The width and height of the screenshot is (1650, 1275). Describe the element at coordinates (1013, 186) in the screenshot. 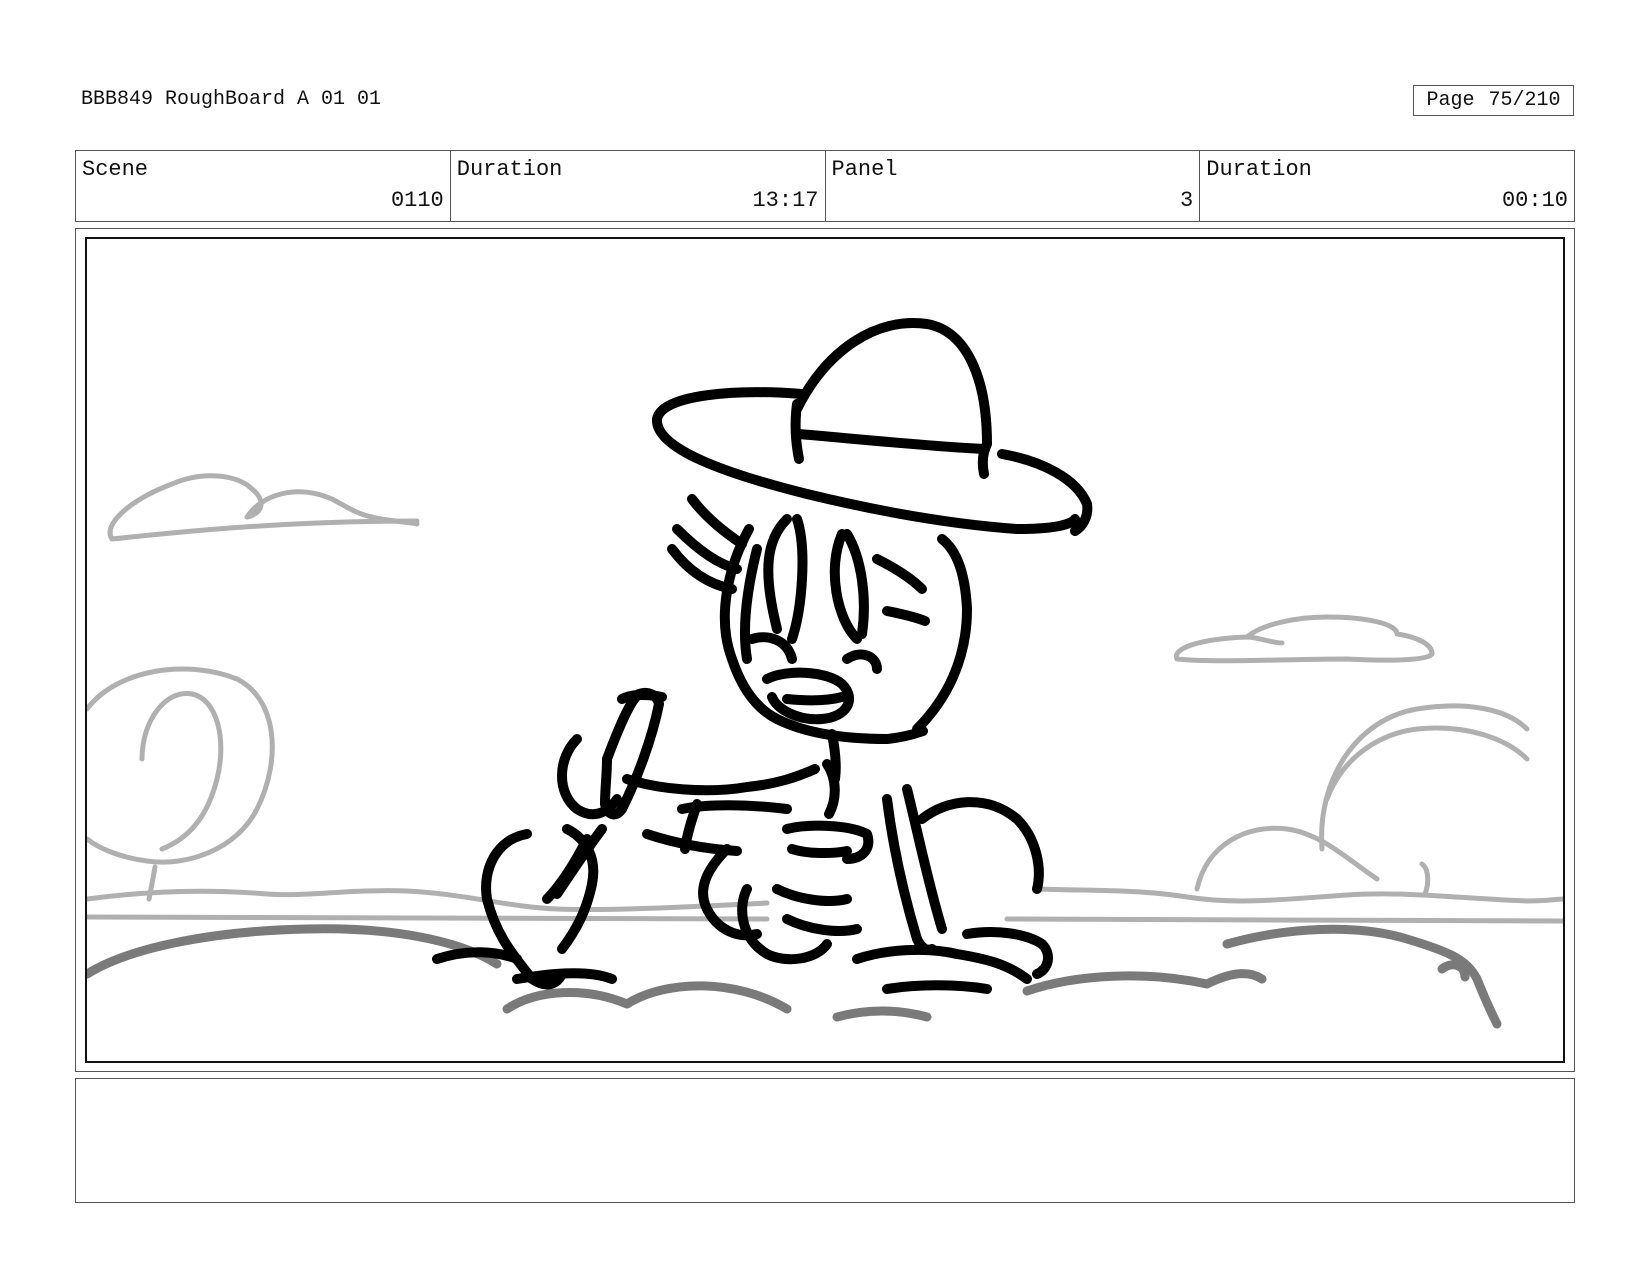

I see `panel-cell: Panel 3` at that location.